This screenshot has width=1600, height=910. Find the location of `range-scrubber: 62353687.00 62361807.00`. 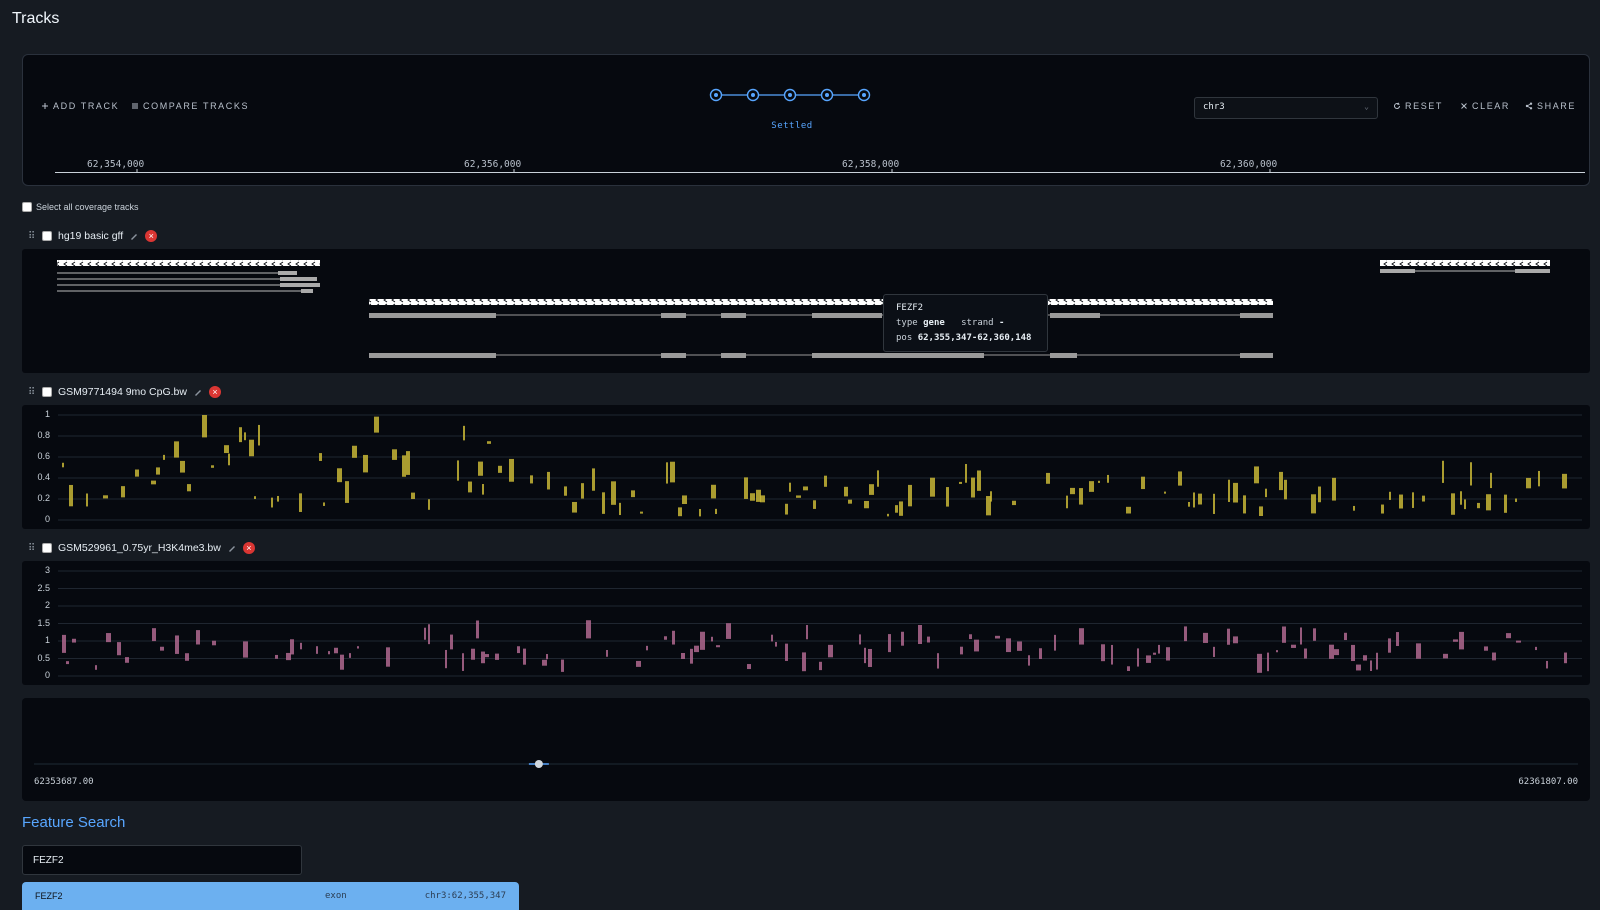

range-scrubber: 62353687.00 62361807.00 is located at coordinates (806, 749).